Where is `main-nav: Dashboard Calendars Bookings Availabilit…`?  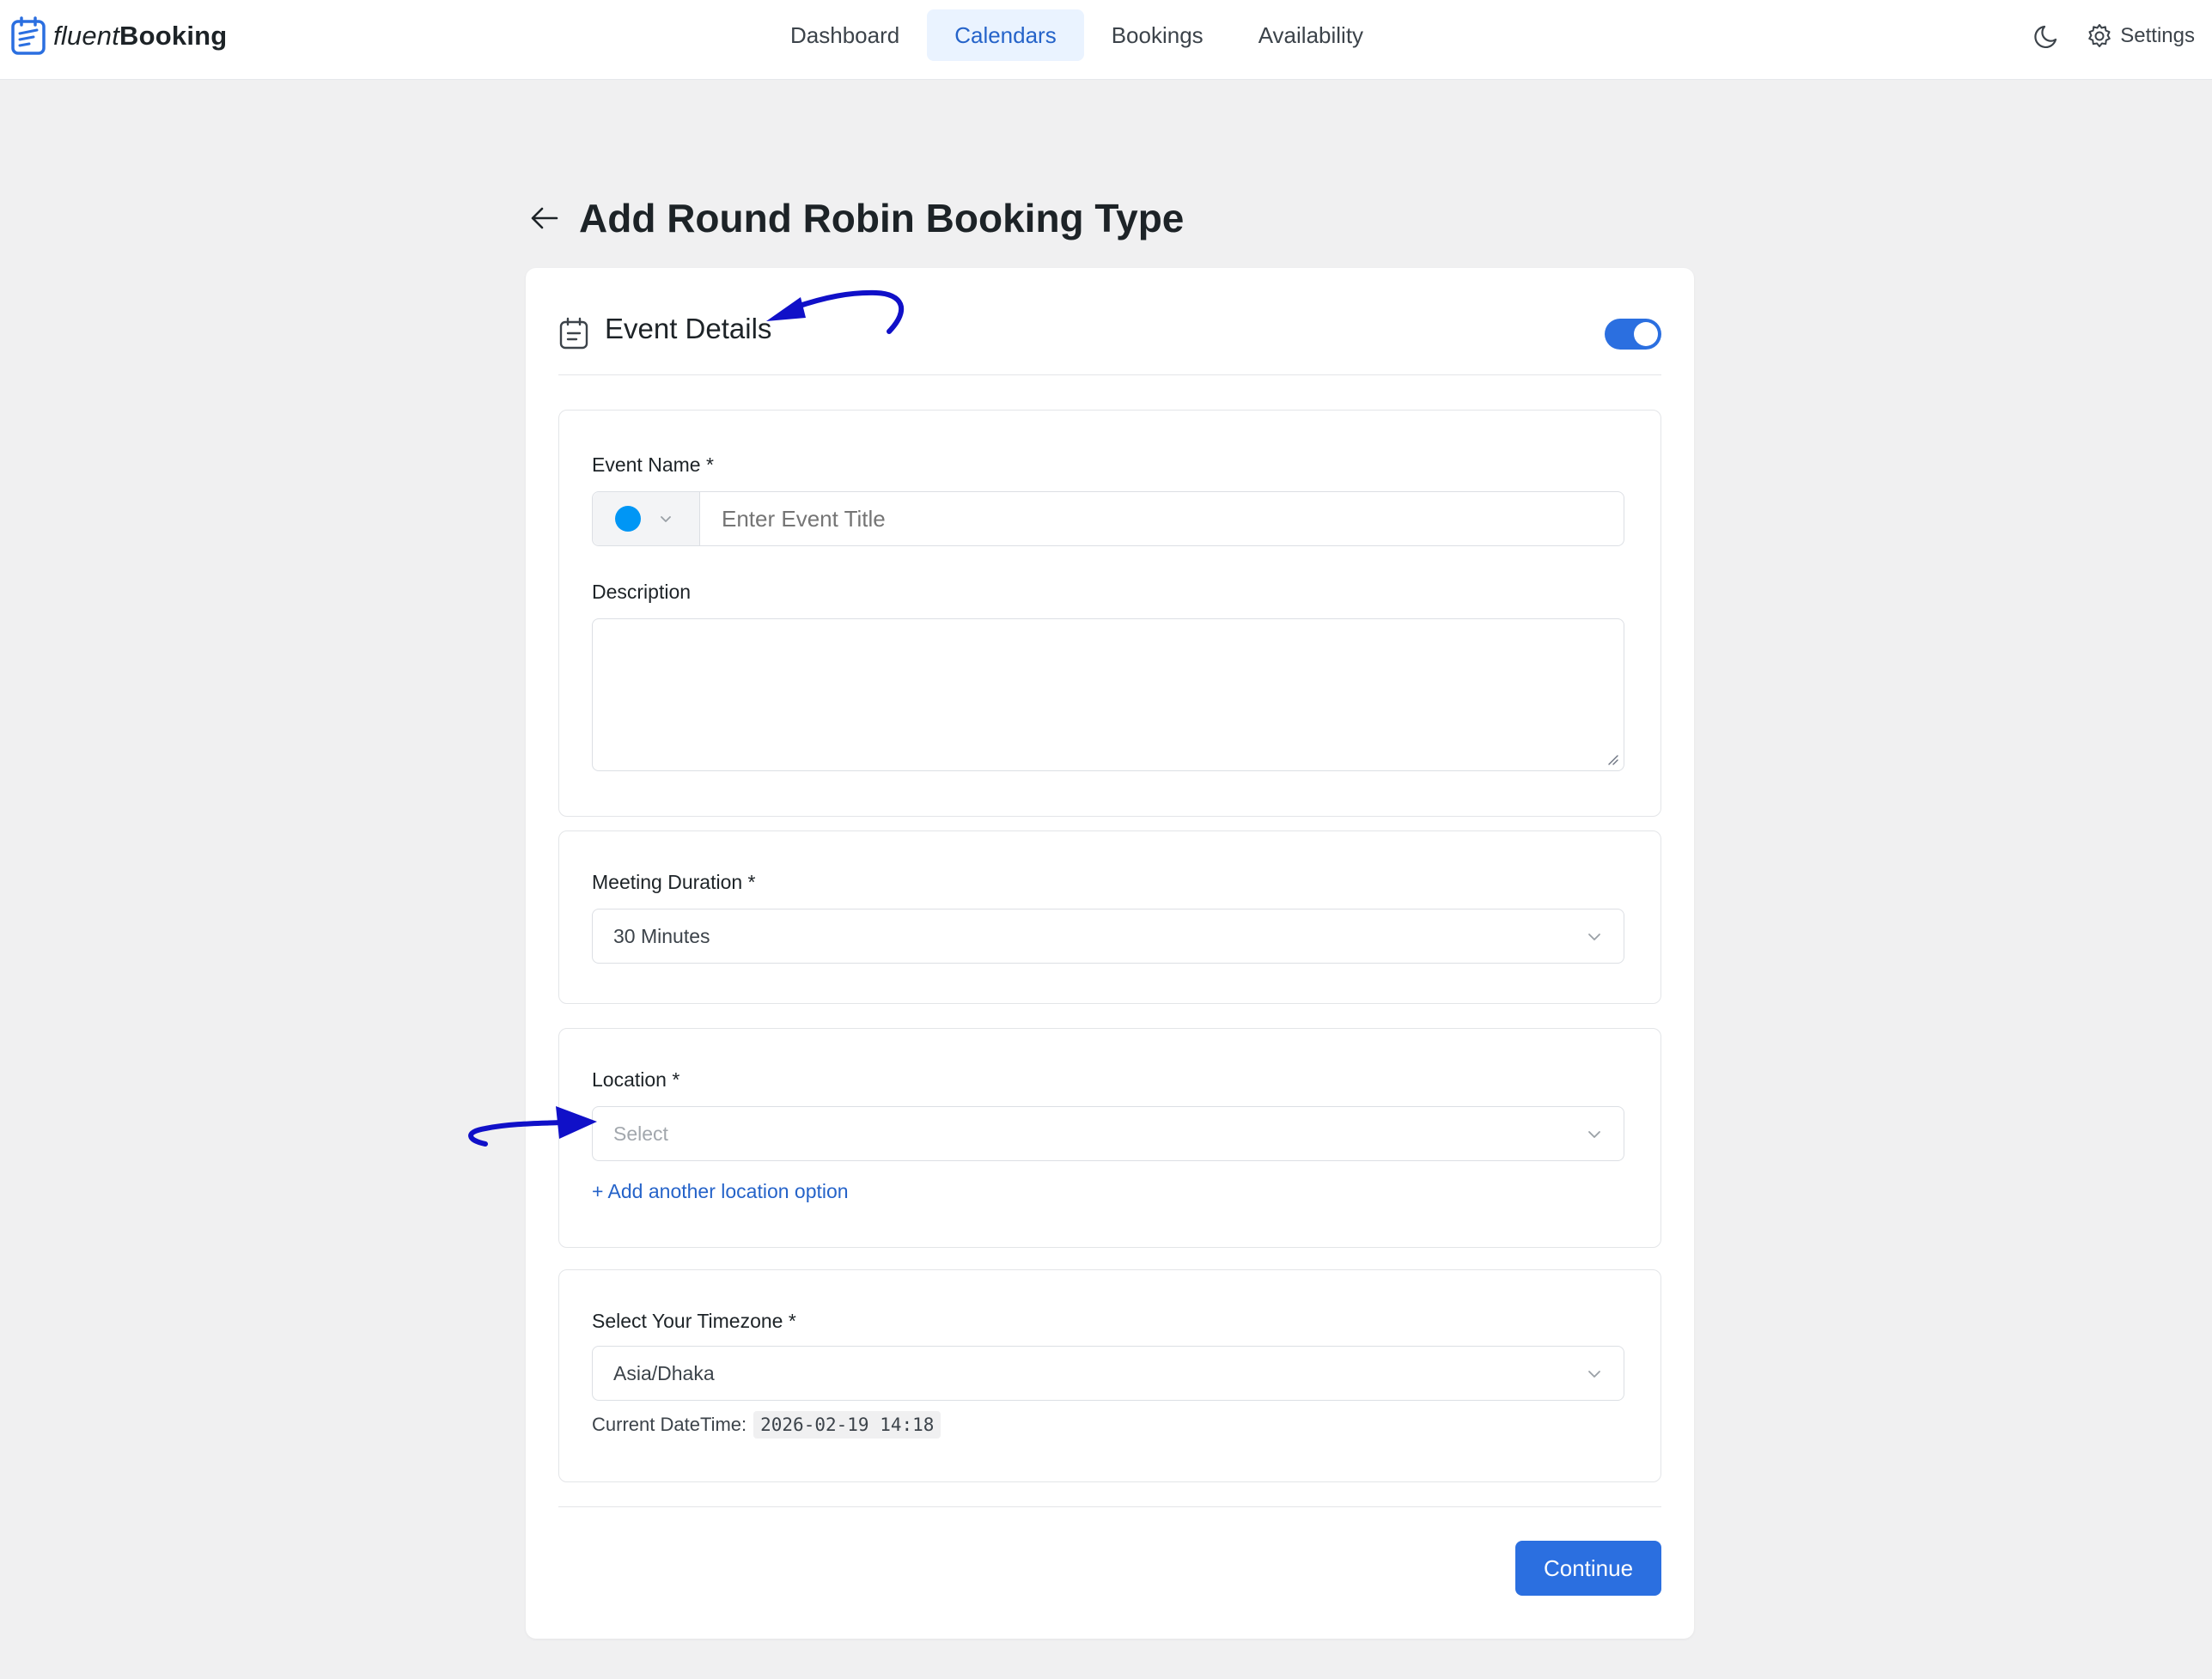
main-nav: Dashboard Calendars Bookings Availabilit… is located at coordinates (1077, 35).